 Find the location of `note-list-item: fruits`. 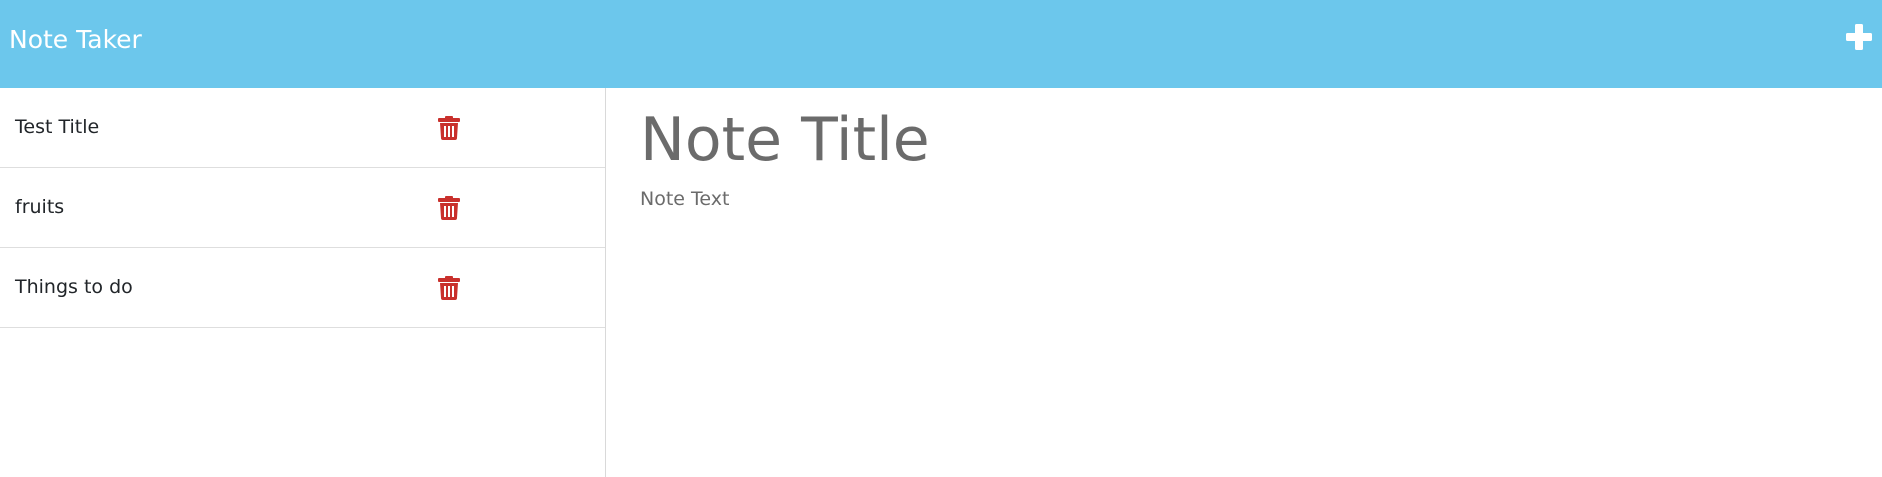

note-list-item: fruits is located at coordinates (302, 208).